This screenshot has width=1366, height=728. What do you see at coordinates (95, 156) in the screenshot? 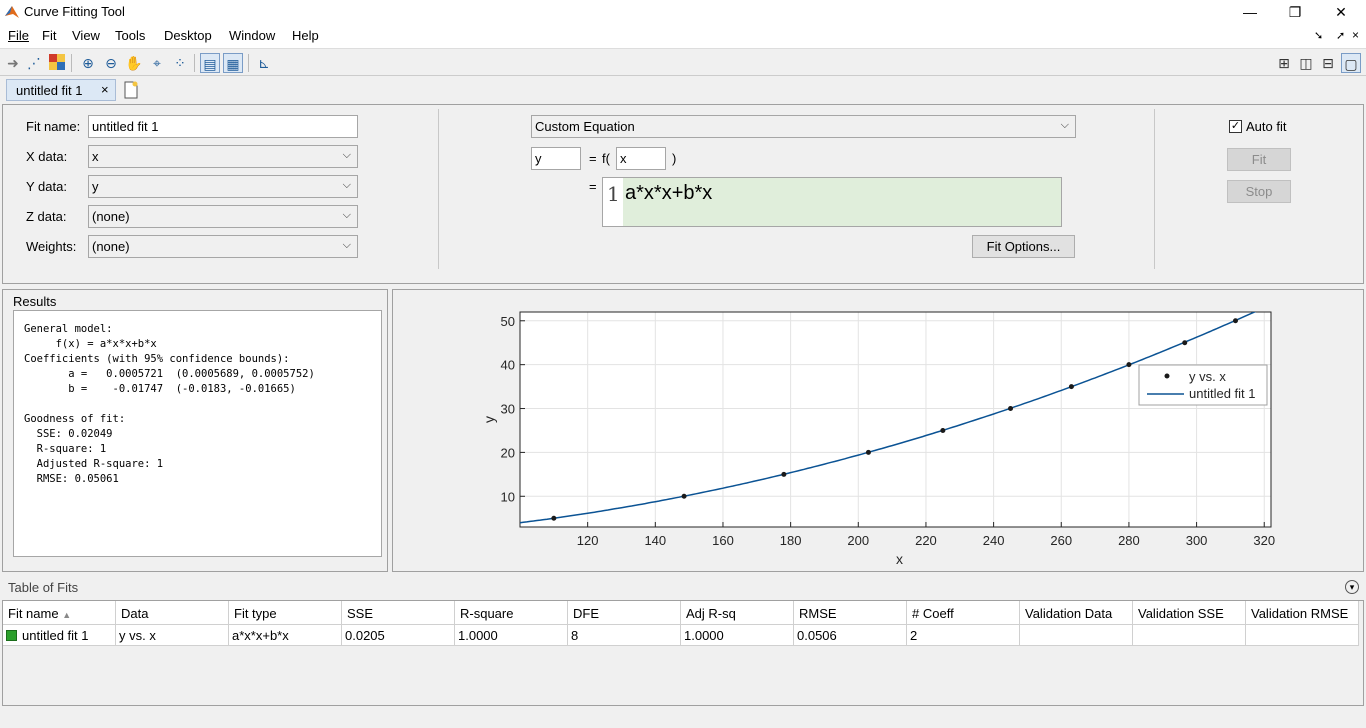
I see `x-data-value: x` at bounding box center [95, 156].